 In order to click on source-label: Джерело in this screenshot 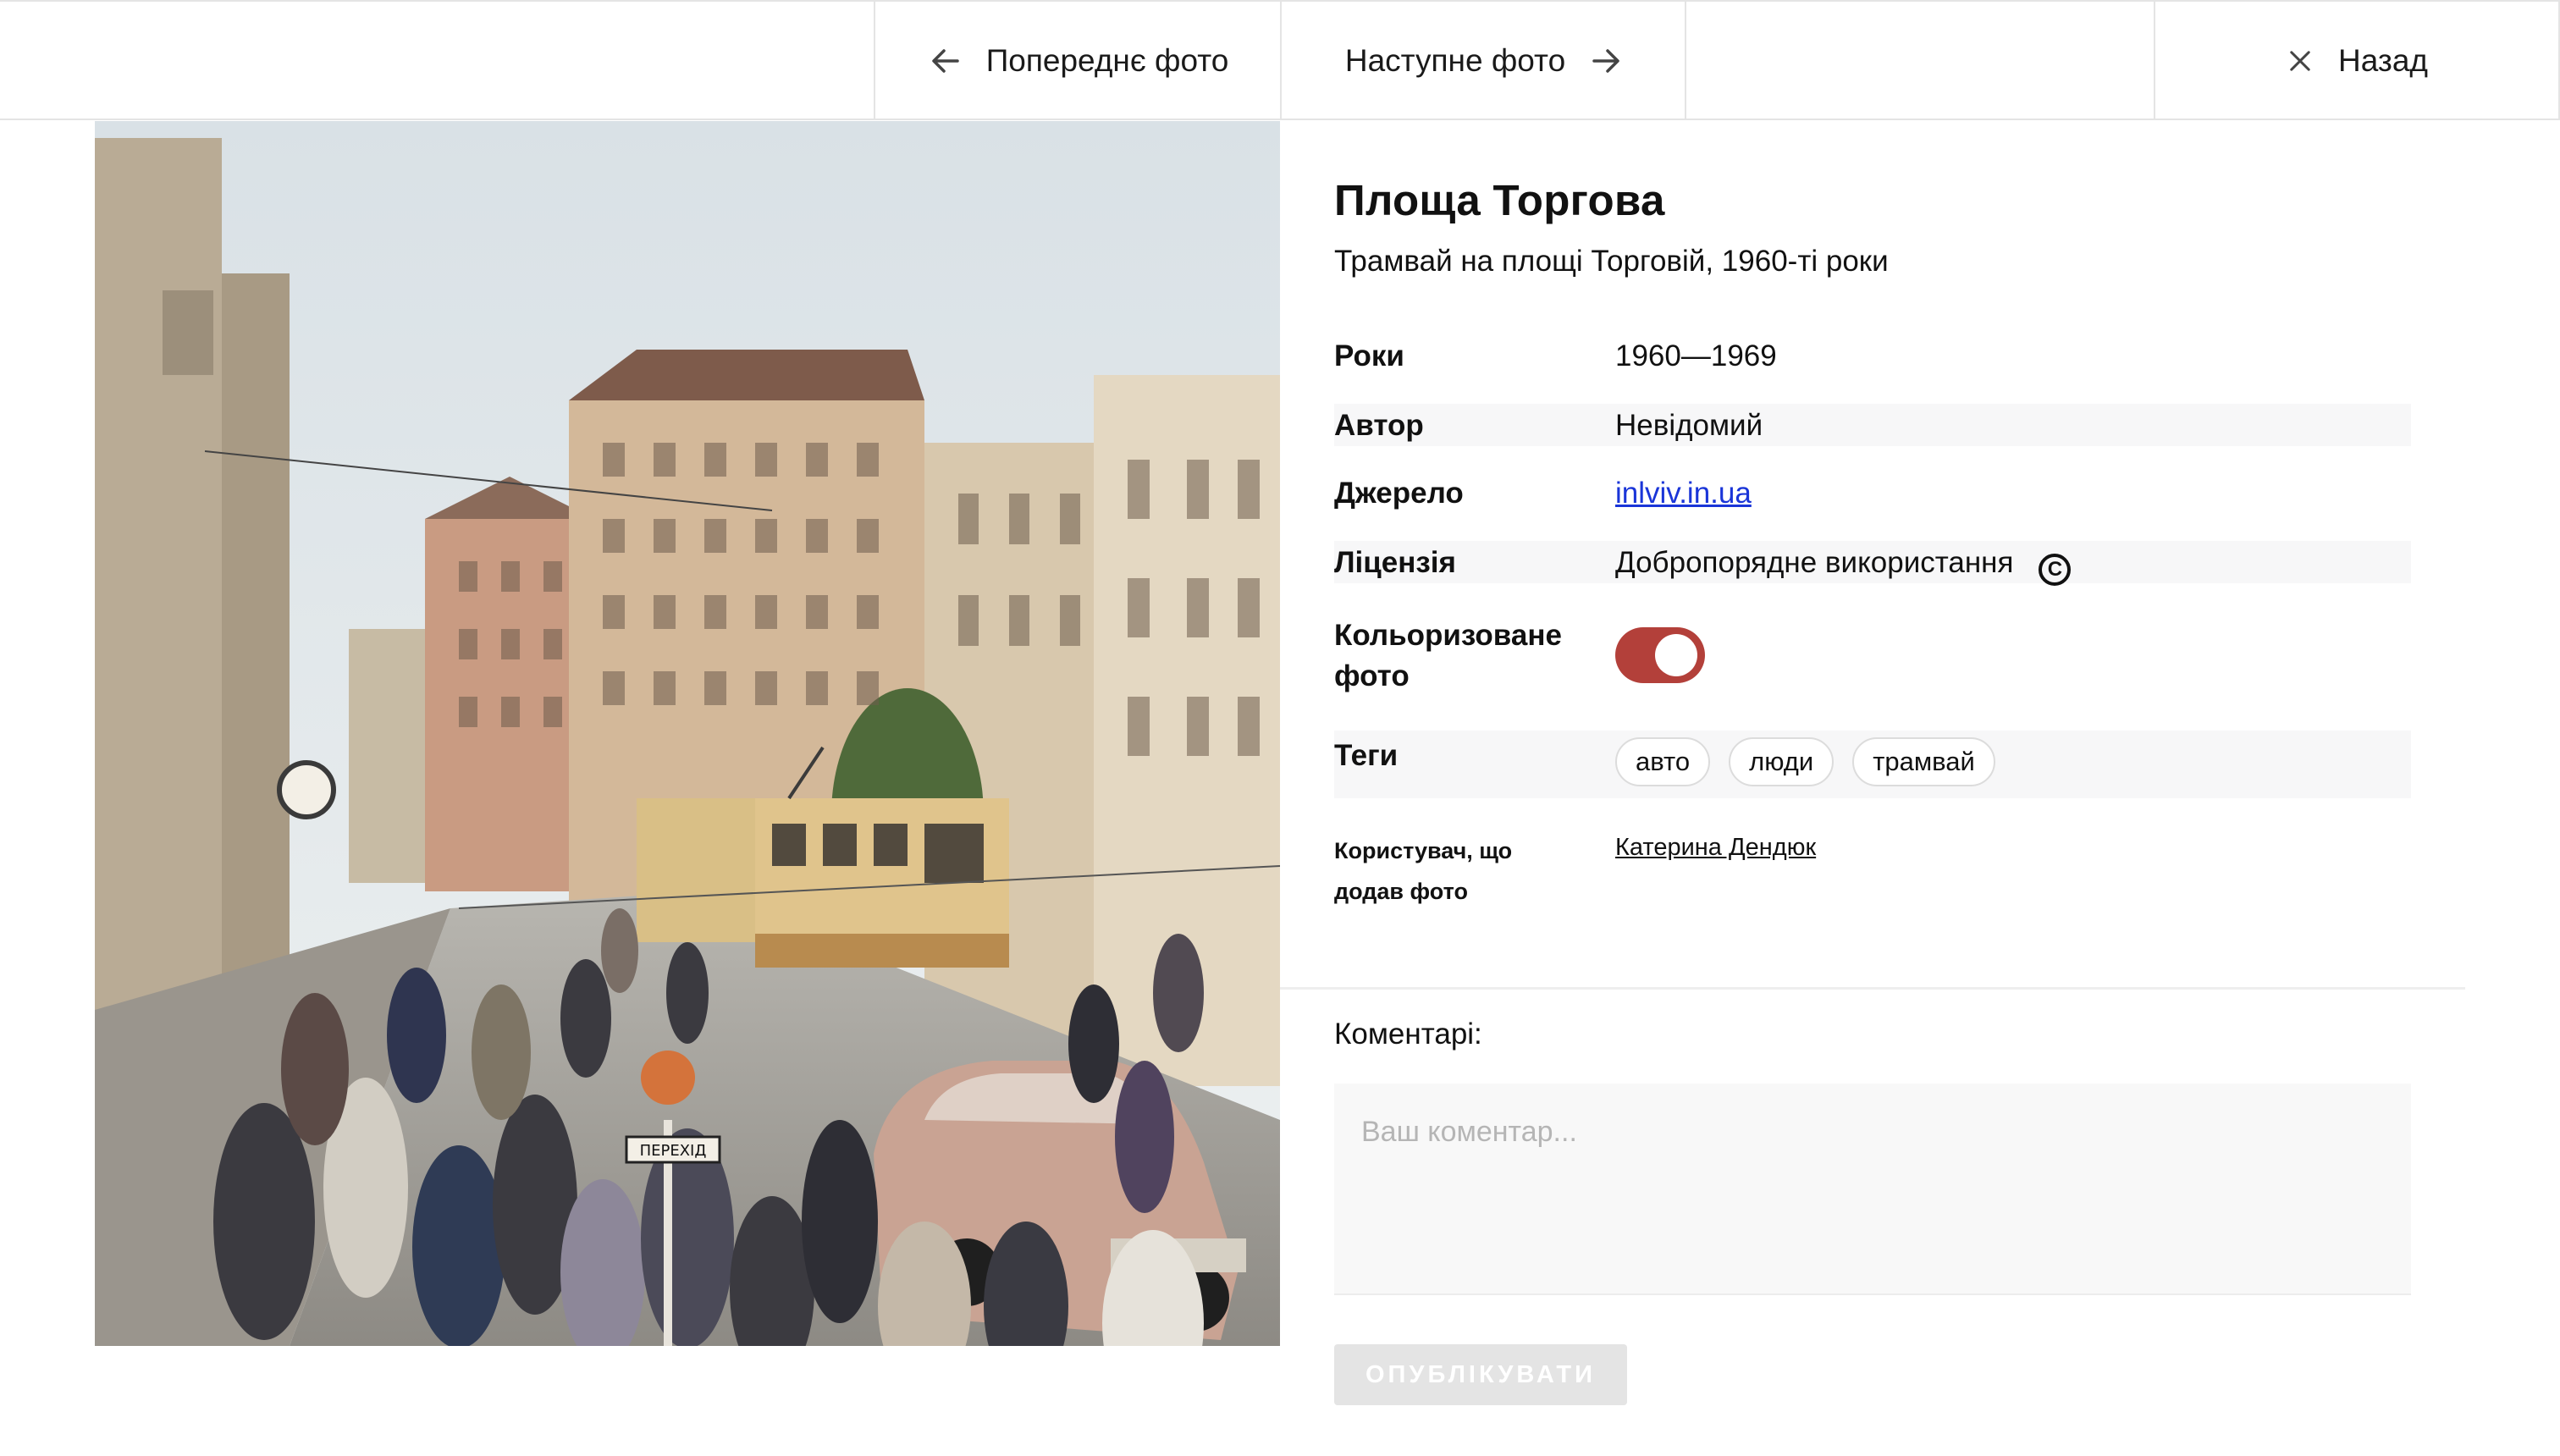, I will do `click(1399, 494)`.